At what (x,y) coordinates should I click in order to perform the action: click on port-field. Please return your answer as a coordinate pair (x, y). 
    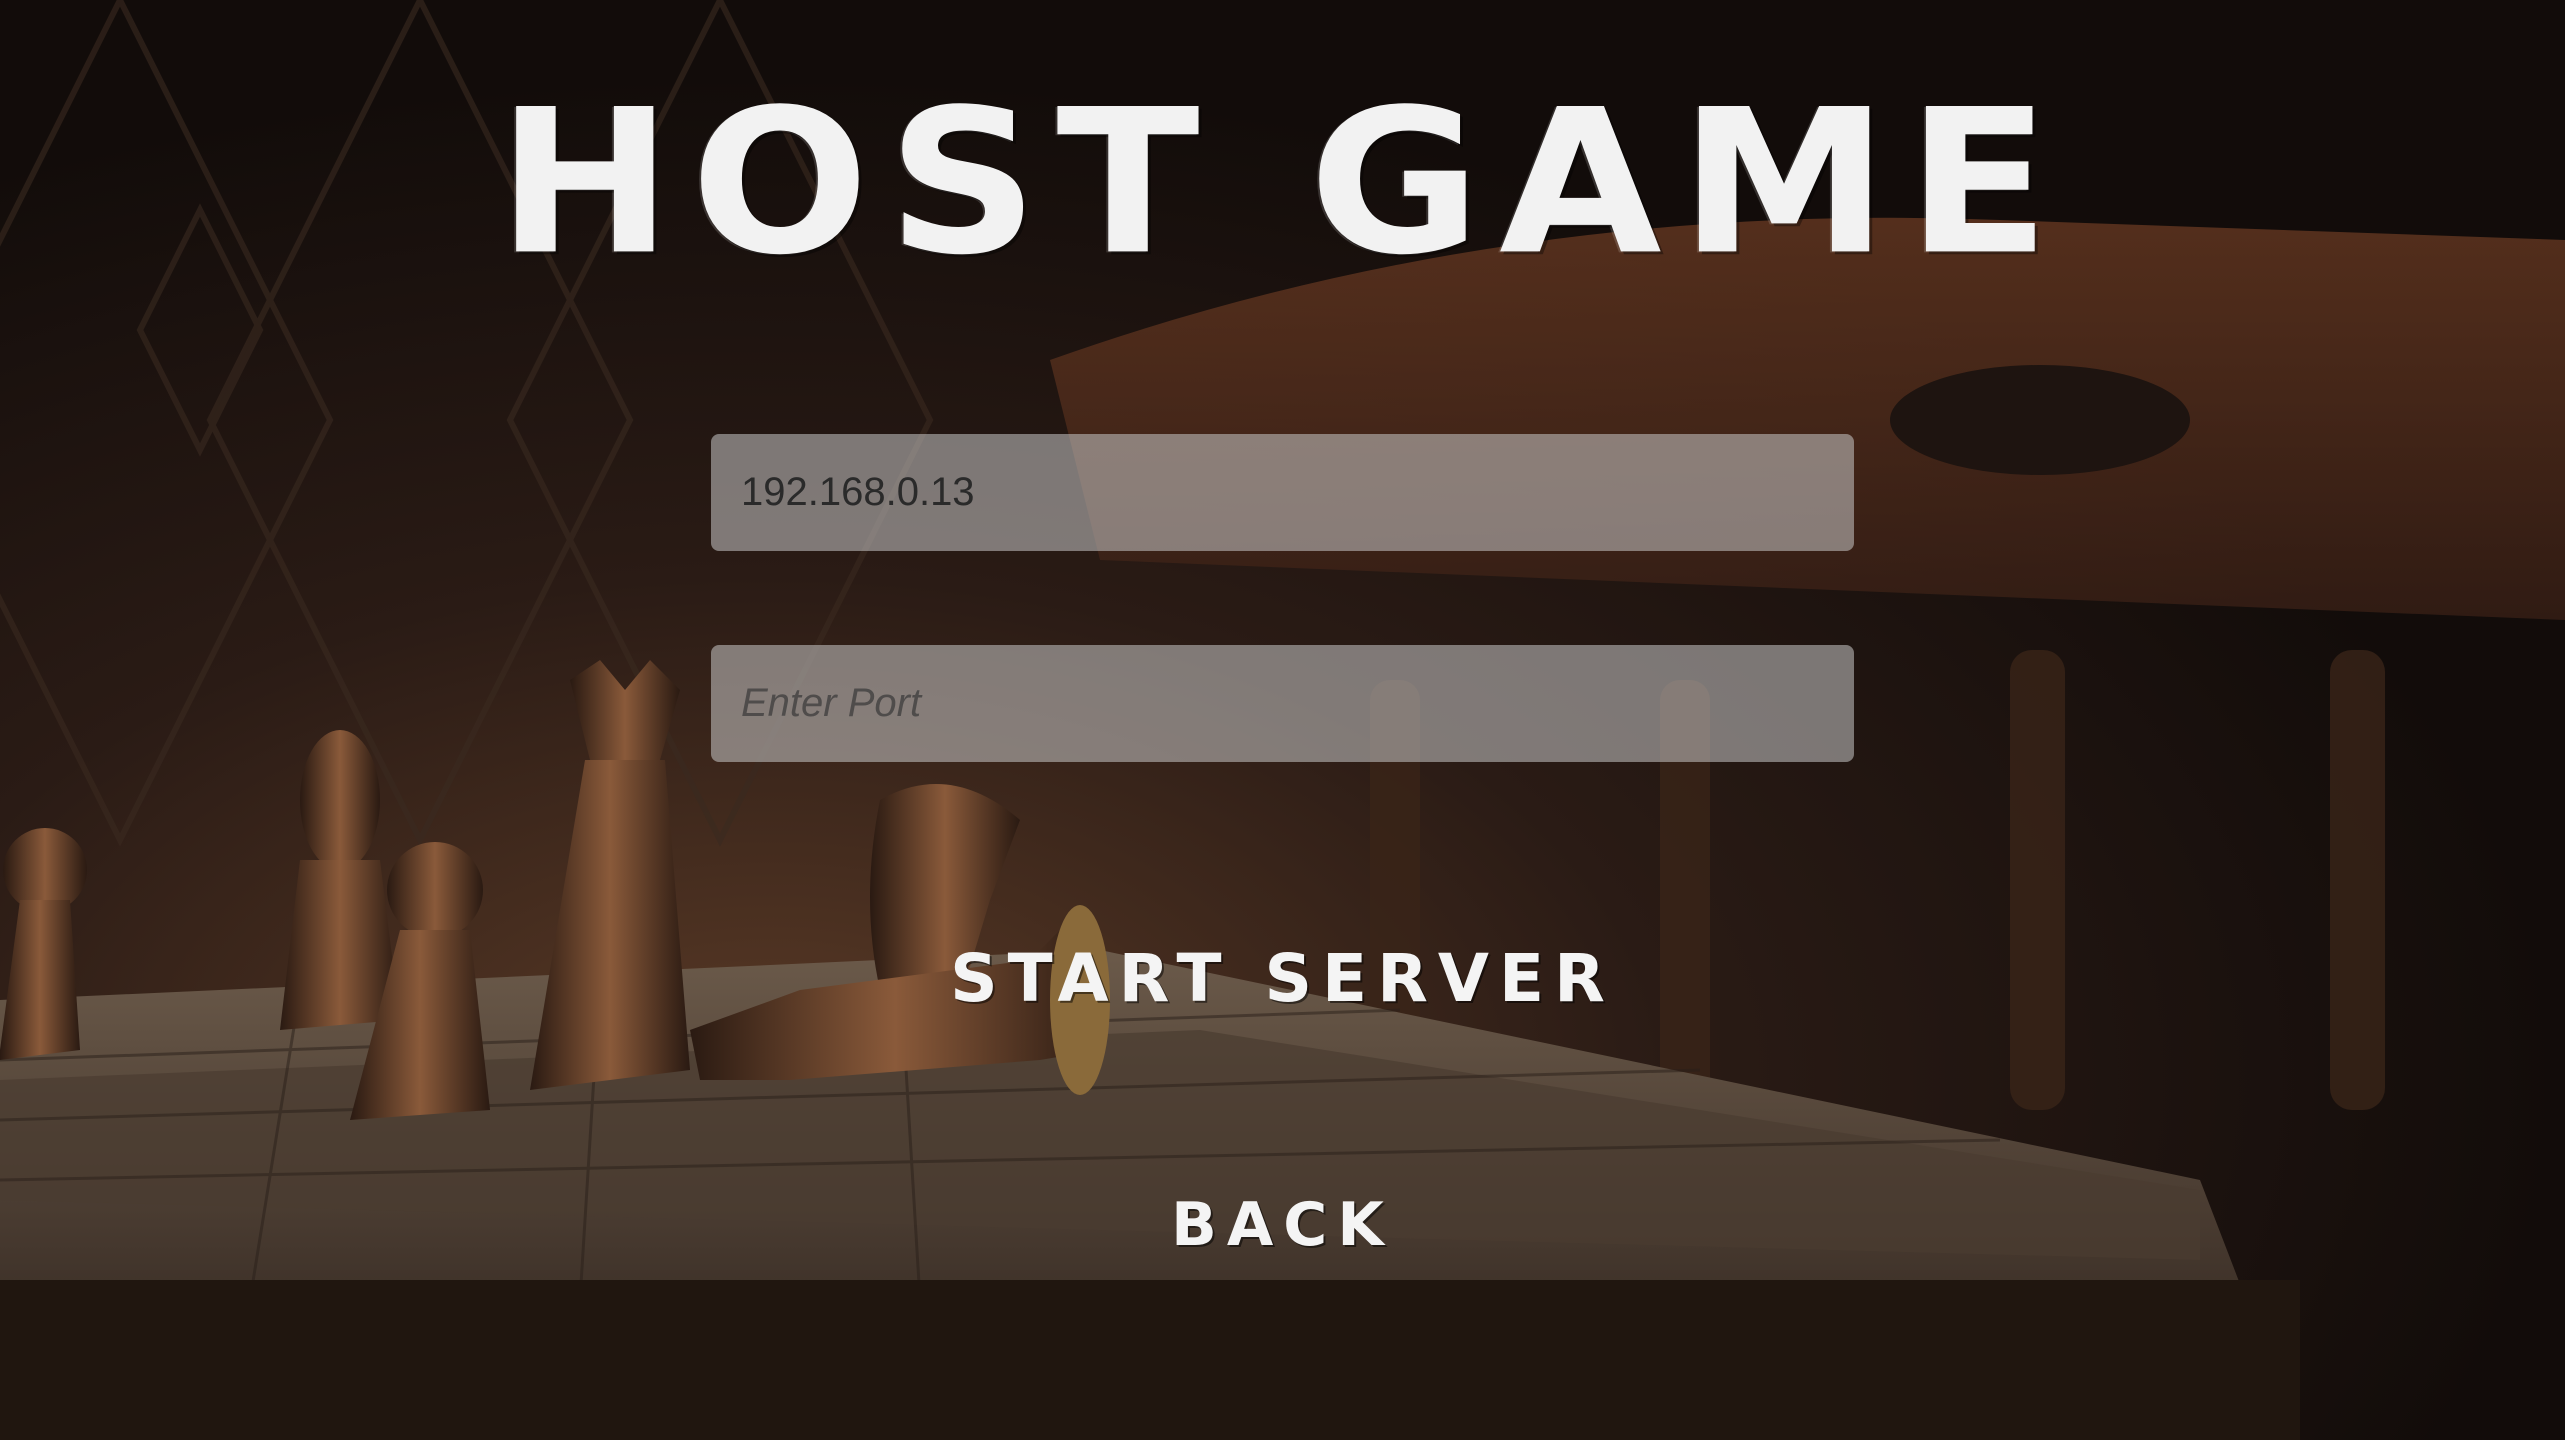
    Looking at the image, I should click on (1282, 703).